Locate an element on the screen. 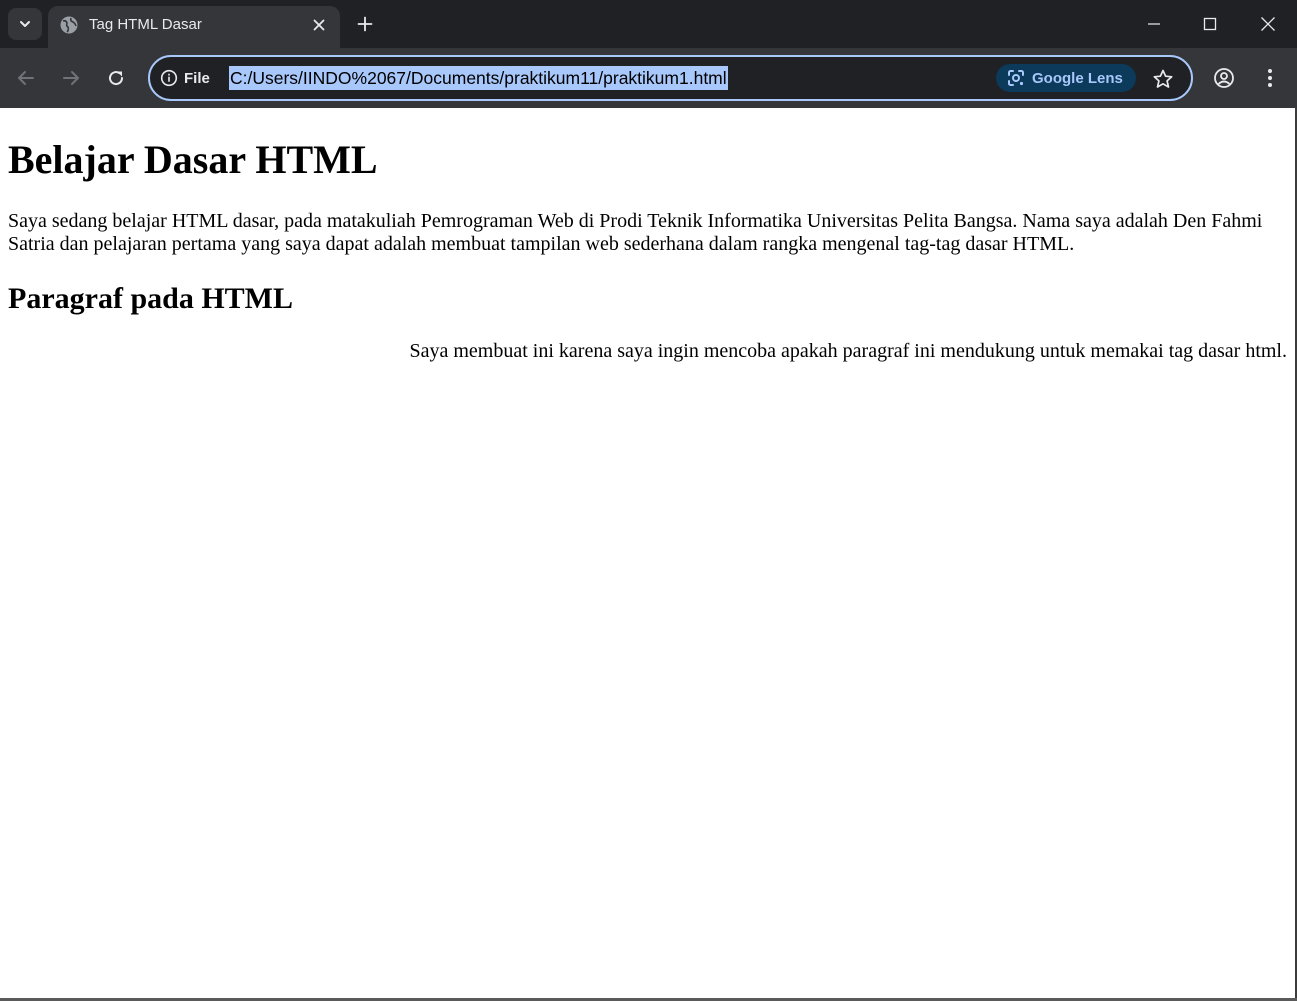 This screenshot has height=1001, width=1297. site-info-button: File is located at coordinates (185, 78).